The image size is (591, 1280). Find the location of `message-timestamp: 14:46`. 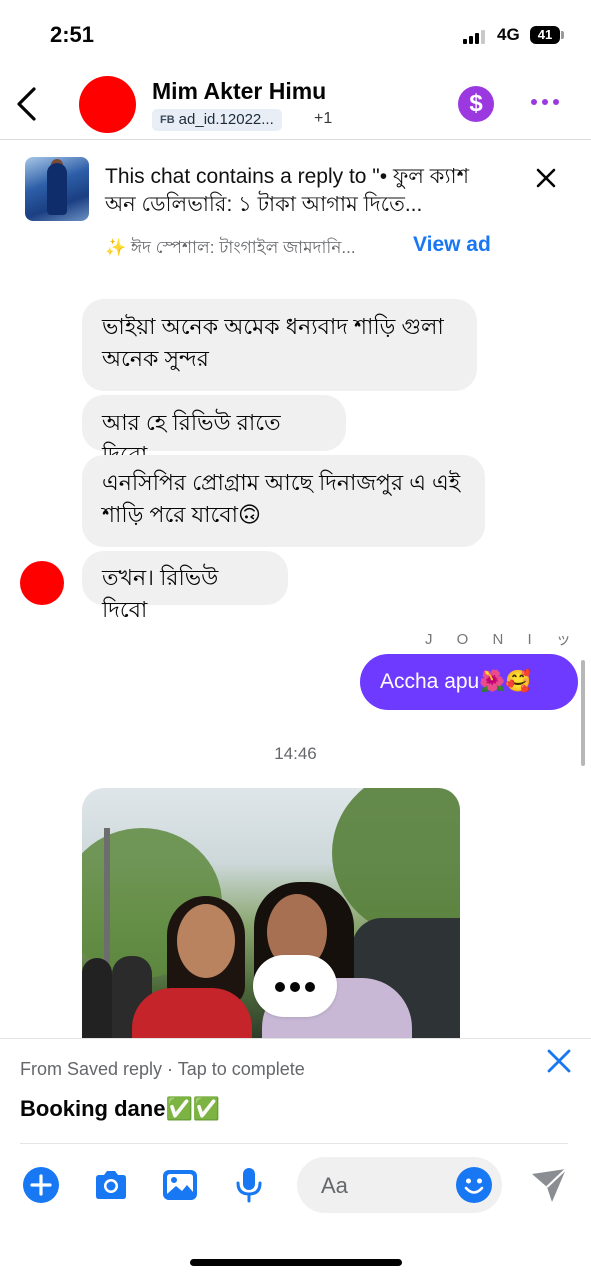

message-timestamp: 14:46 is located at coordinates (295, 753).